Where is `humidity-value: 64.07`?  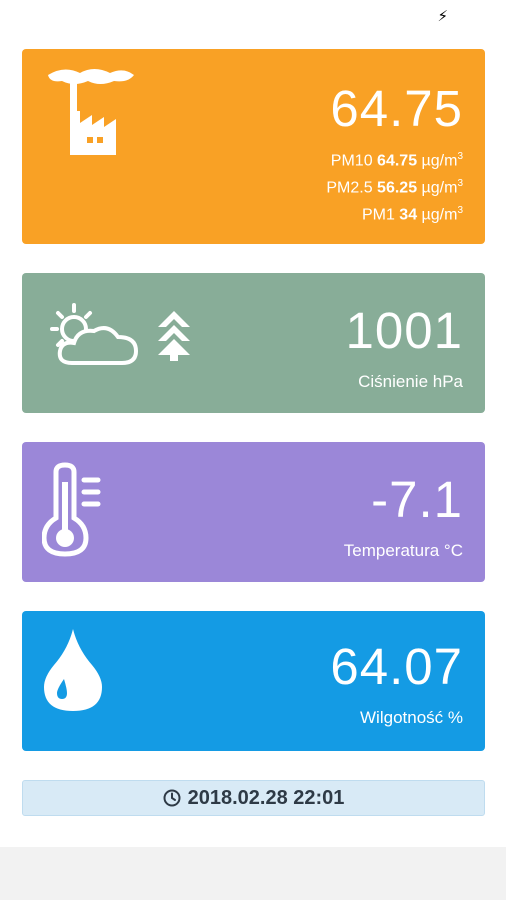 humidity-value: 64.07 is located at coordinates (396, 666).